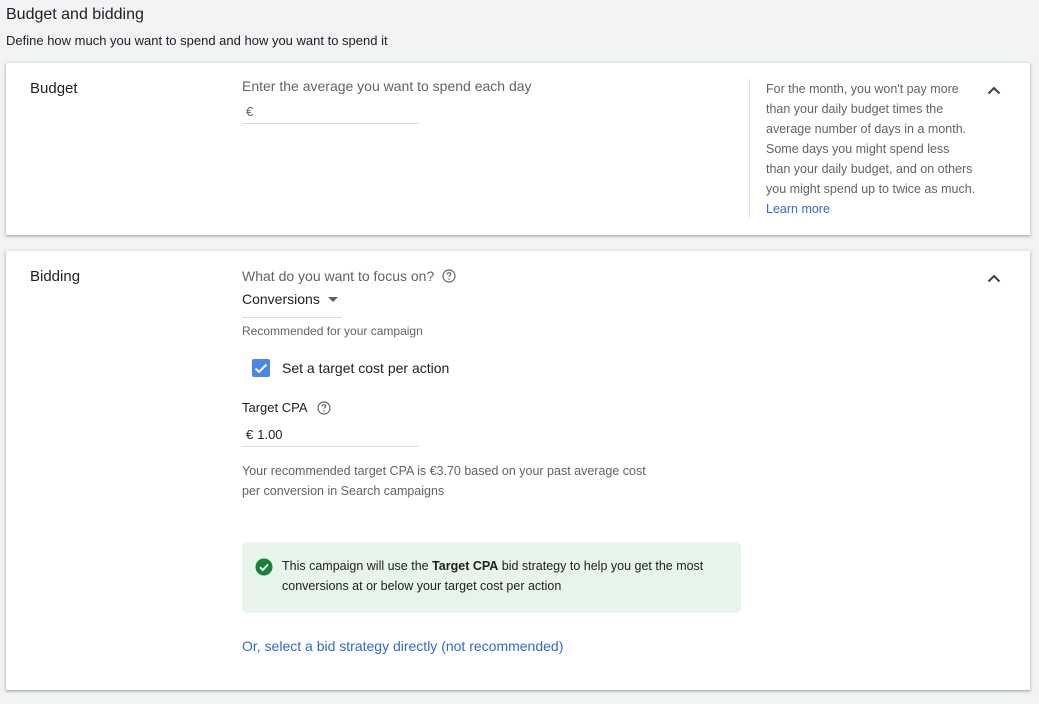 The width and height of the screenshot is (1039, 704). I want to click on checkmark-icon, so click(261, 368).